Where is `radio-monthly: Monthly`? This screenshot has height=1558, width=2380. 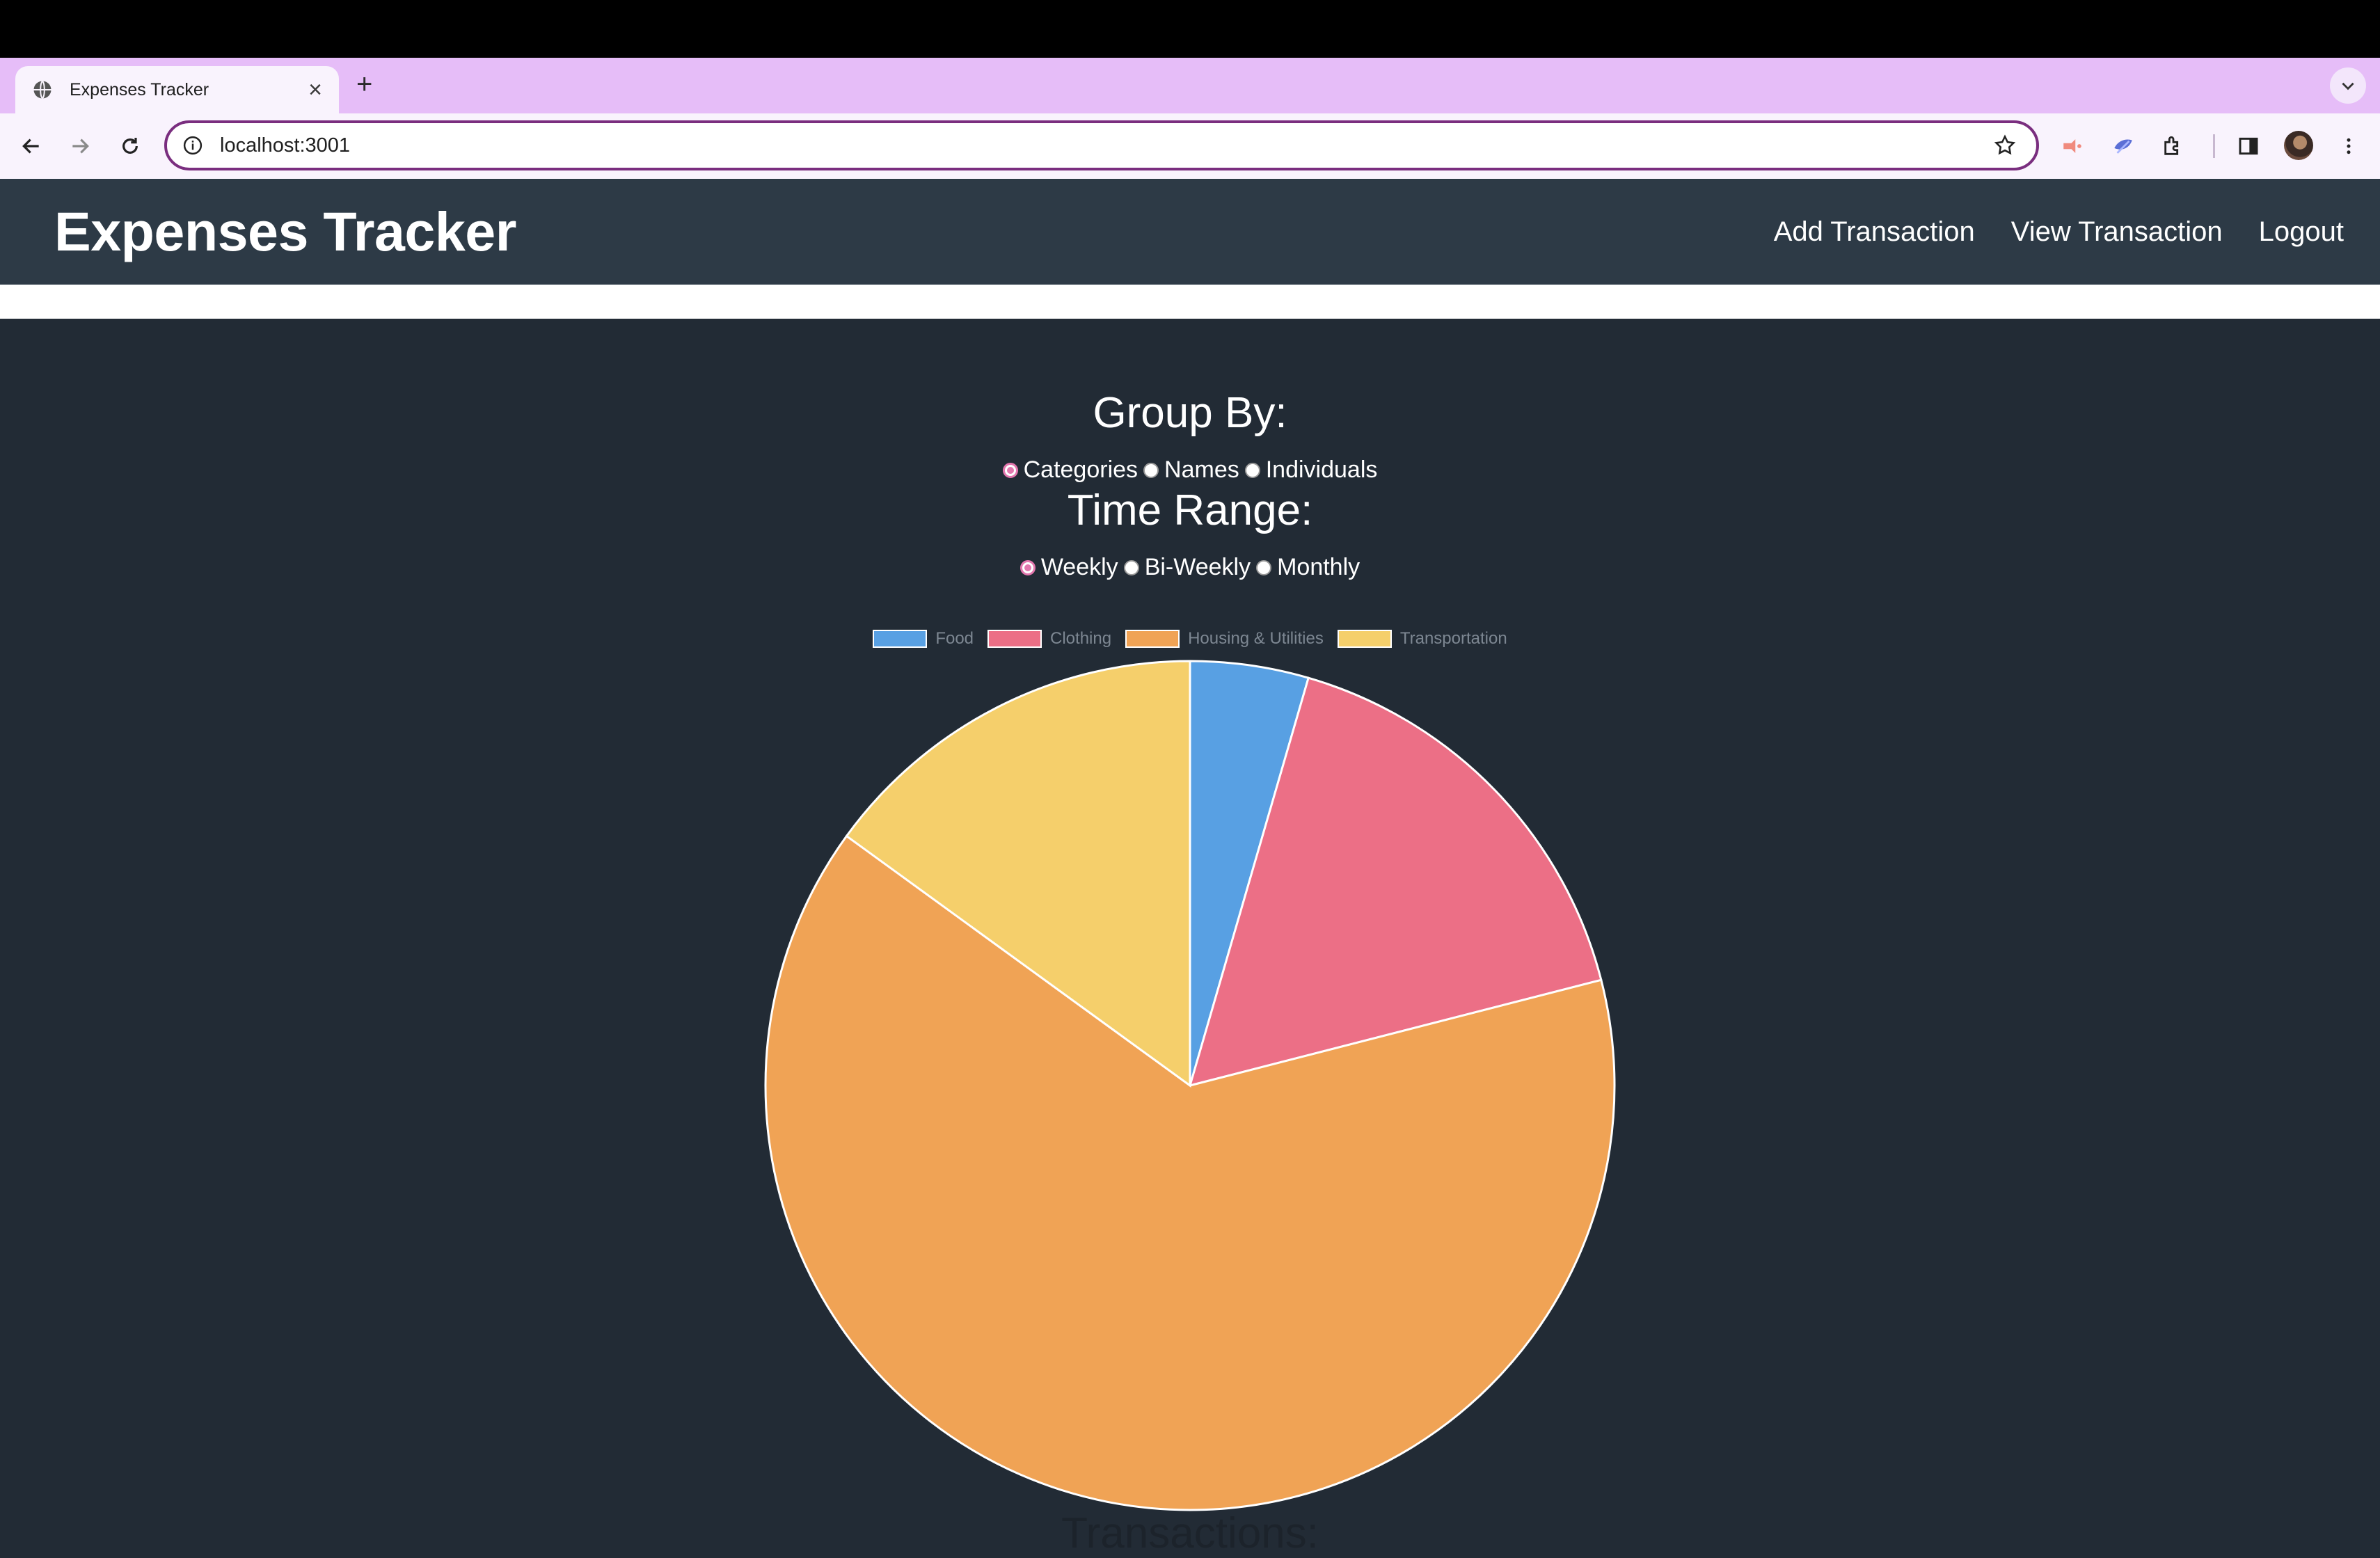
radio-monthly: Monthly is located at coordinates (1308, 567).